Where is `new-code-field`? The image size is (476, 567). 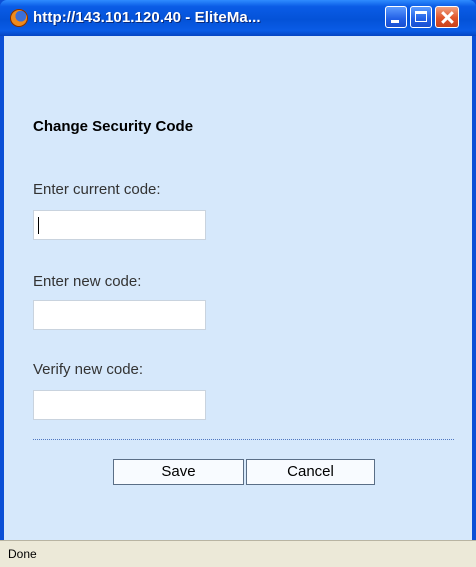
new-code-field is located at coordinates (119, 315).